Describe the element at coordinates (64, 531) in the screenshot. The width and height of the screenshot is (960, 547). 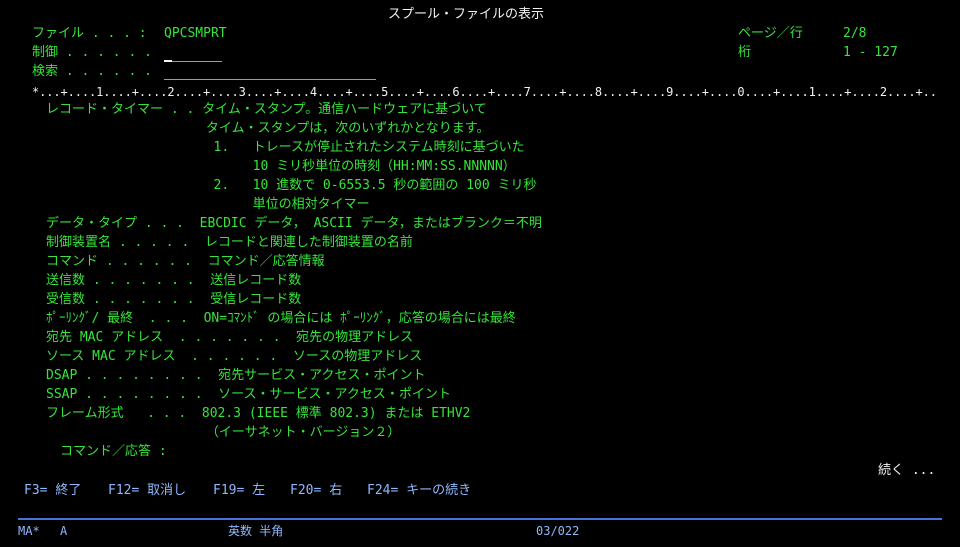
I see `mode-indicator: A` at that location.